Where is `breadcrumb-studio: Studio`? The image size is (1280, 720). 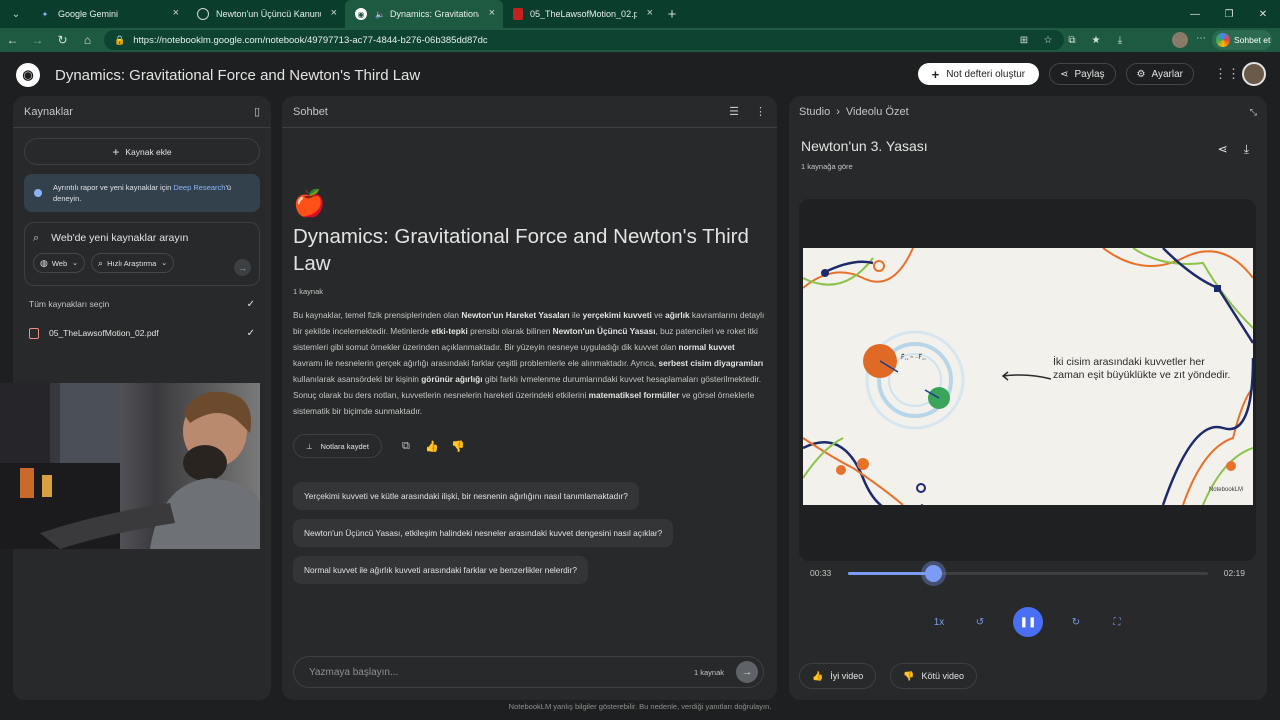
breadcrumb-studio: Studio is located at coordinates (814, 112).